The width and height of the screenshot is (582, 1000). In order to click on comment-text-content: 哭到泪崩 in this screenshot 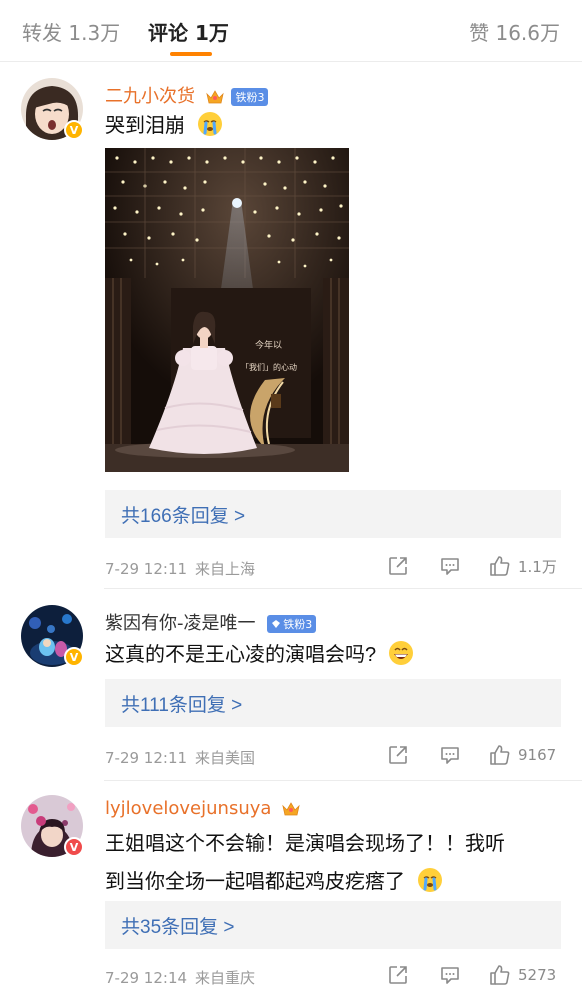, I will do `click(145, 126)`.